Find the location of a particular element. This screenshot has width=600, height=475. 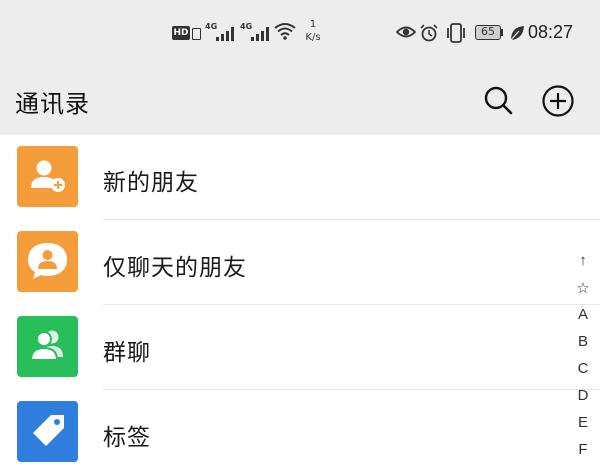

index-letter-b: B is located at coordinates (583, 341).